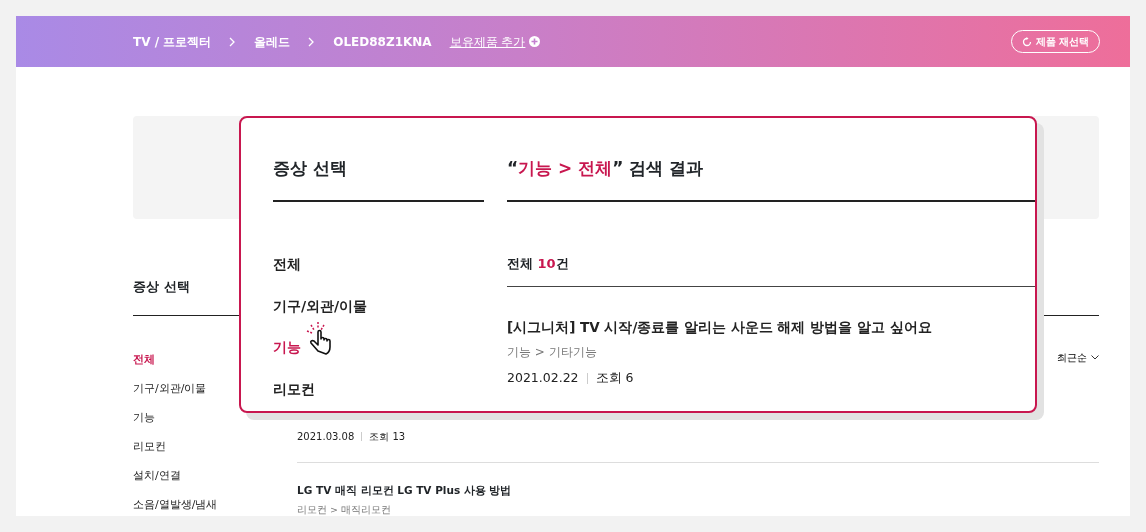  Describe the element at coordinates (144, 417) in the screenshot. I see `sidebar-item: 기능` at that location.